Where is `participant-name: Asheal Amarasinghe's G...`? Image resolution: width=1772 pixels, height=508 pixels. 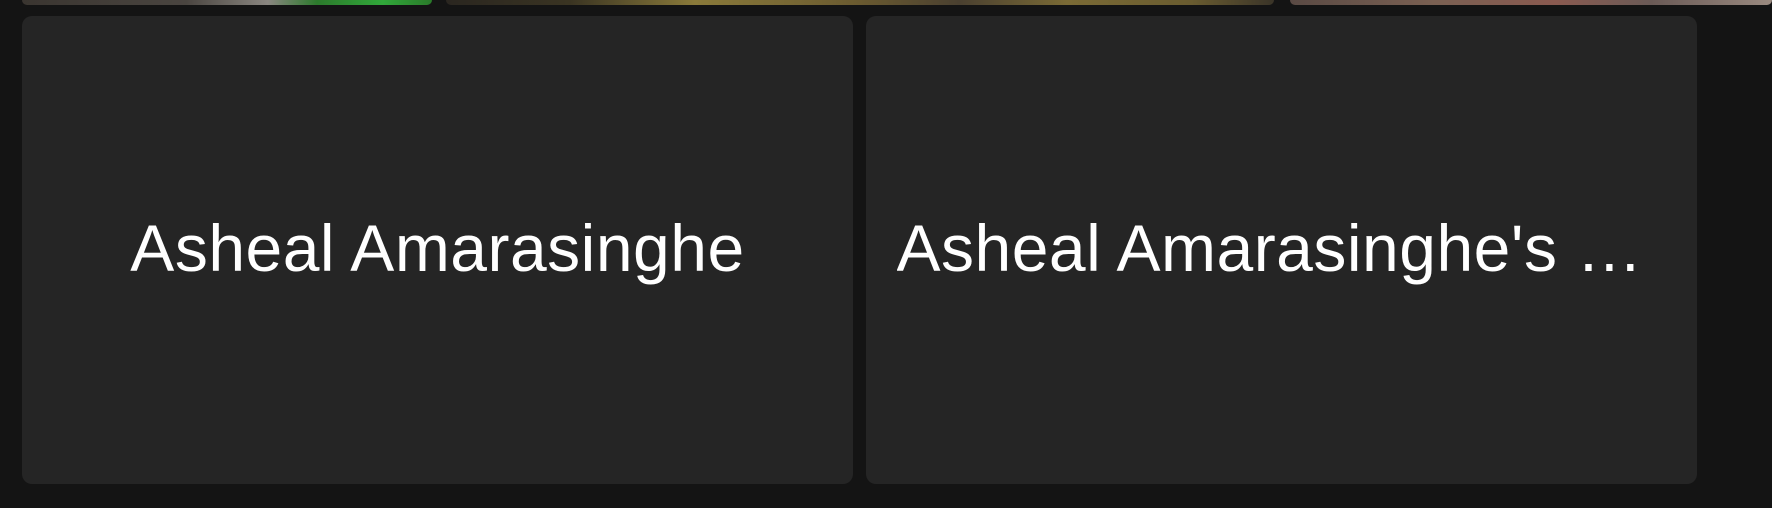
participant-name: Asheal Amarasinghe's G... is located at coordinates (1281, 250).